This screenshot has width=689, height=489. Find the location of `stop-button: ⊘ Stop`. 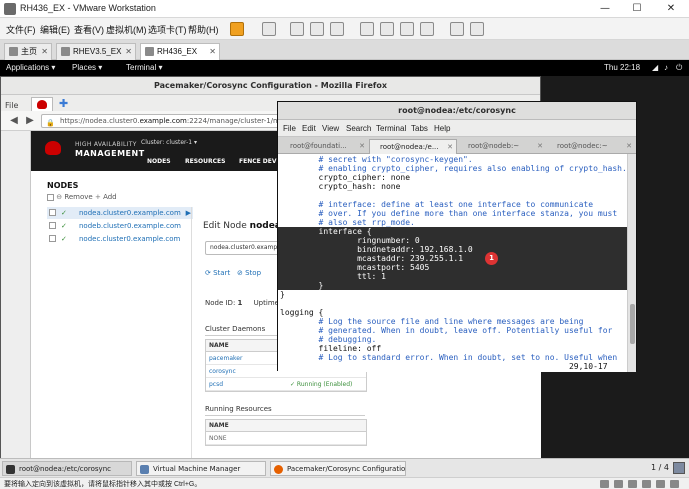

stop-button: ⊘ Stop is located at coordinates (249, 273).